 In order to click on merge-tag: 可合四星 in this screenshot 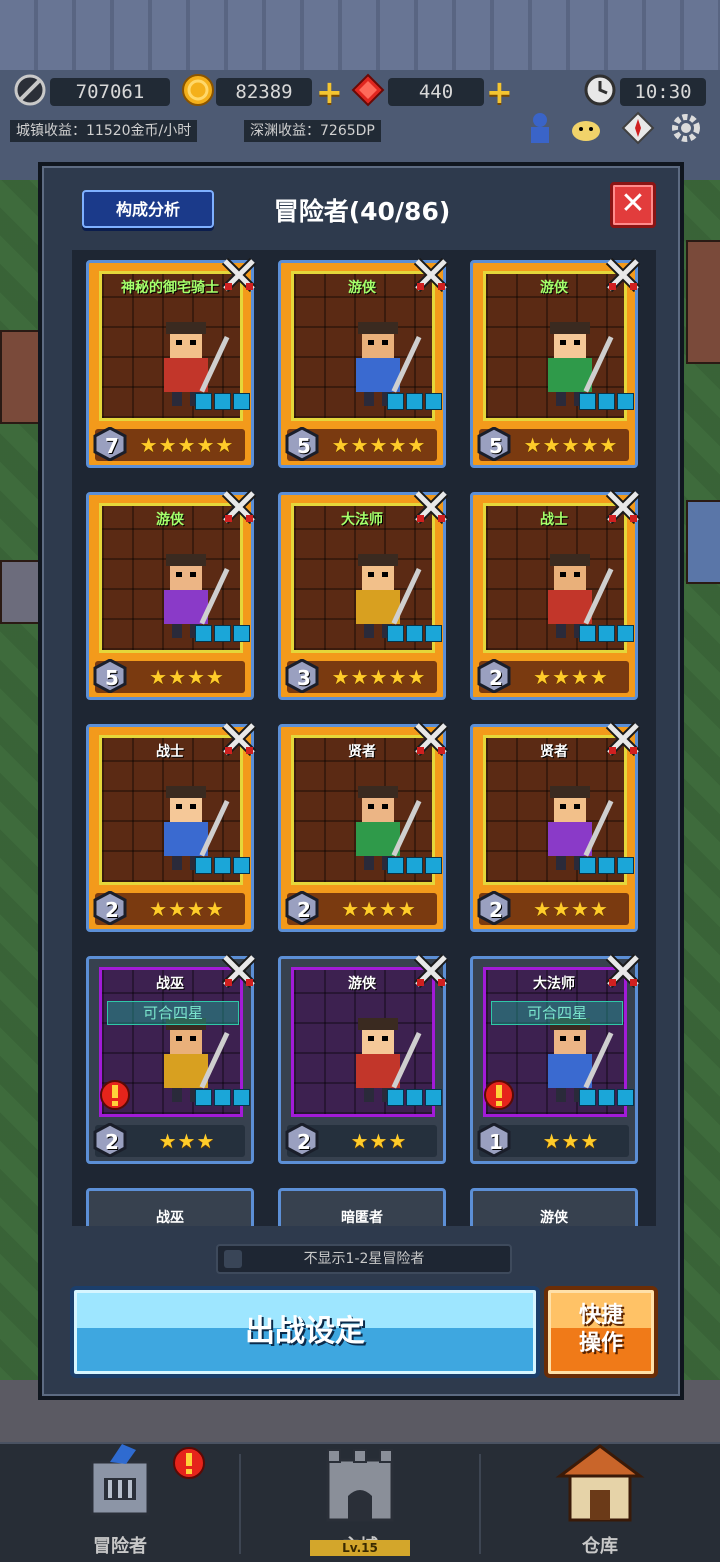, I will do `click(557, 1013)`.